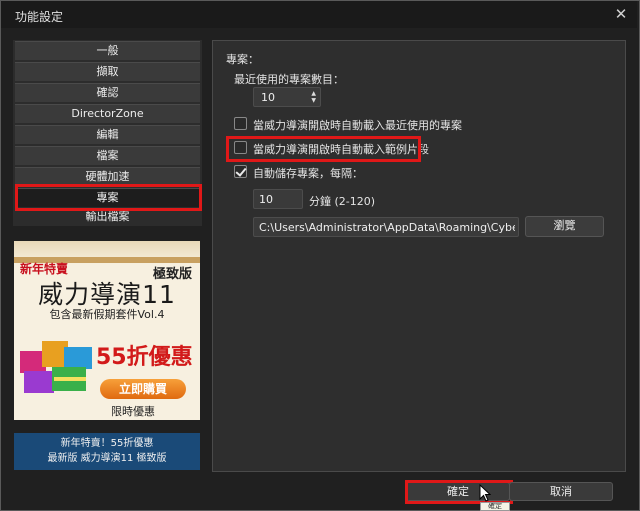 Image resolution: width=640 pixels, height=511 pixels. Describe the element at coordinates (133, 411) in the screenshot. I see `promo-limited-time: 限時優惠` at that location.